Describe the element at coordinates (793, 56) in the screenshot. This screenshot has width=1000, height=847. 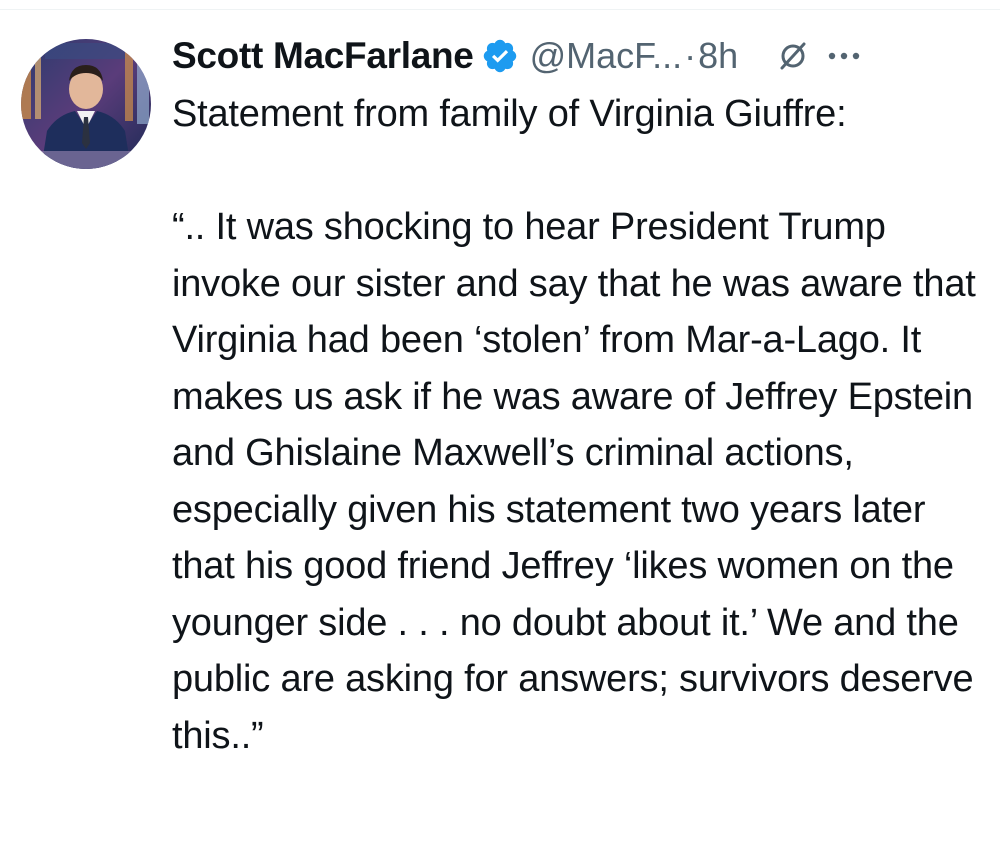
I see `grok-icon` at that location.